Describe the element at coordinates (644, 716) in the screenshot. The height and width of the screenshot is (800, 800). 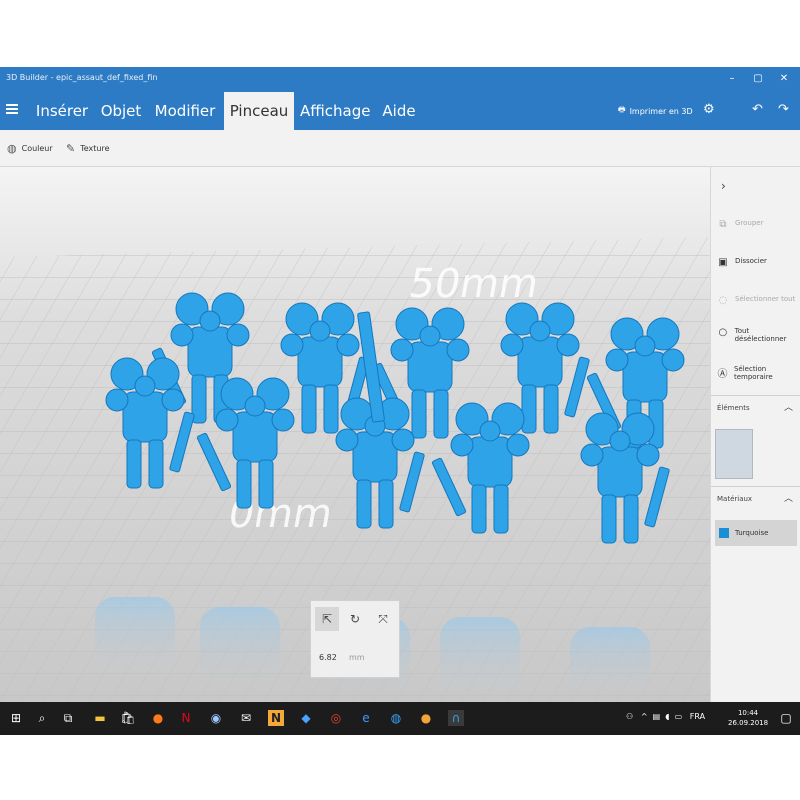
I see `chevron-up-icon: ^` at that location.